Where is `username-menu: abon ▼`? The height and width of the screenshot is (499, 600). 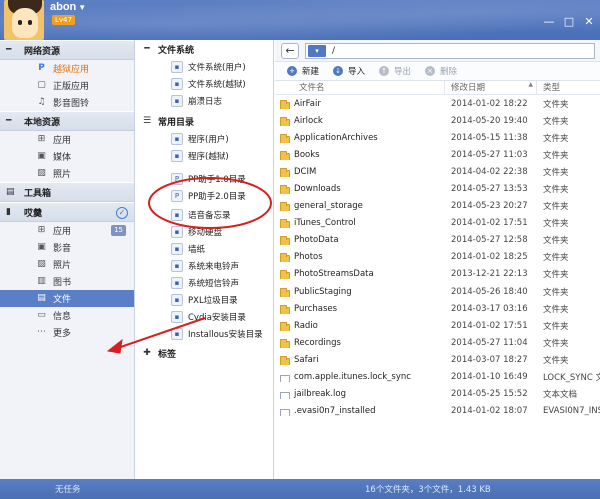 username-menu: abon ▼ is located at coordinates (68, 7).